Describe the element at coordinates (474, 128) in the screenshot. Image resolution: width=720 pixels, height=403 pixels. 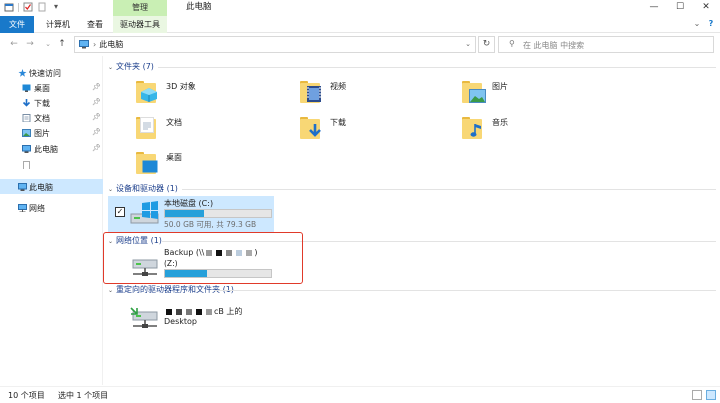
I see `music-folder-icon` at that location.